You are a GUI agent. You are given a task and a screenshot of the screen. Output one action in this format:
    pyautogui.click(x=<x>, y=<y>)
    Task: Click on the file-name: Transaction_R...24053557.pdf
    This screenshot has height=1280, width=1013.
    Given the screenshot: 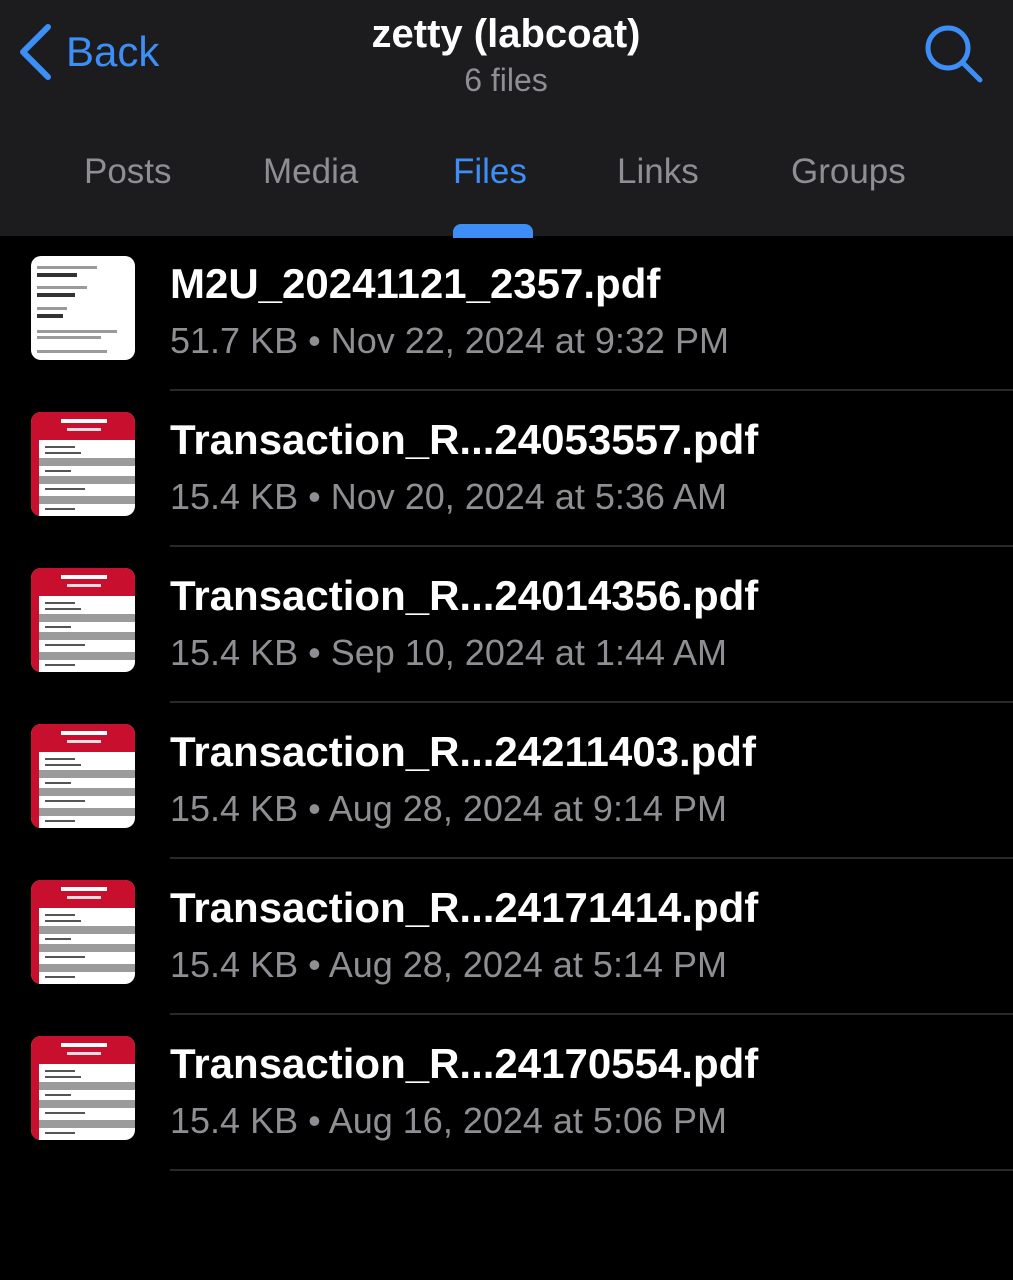 What is the action you would take?
    pyautogui.click(x=464, y=439)
    